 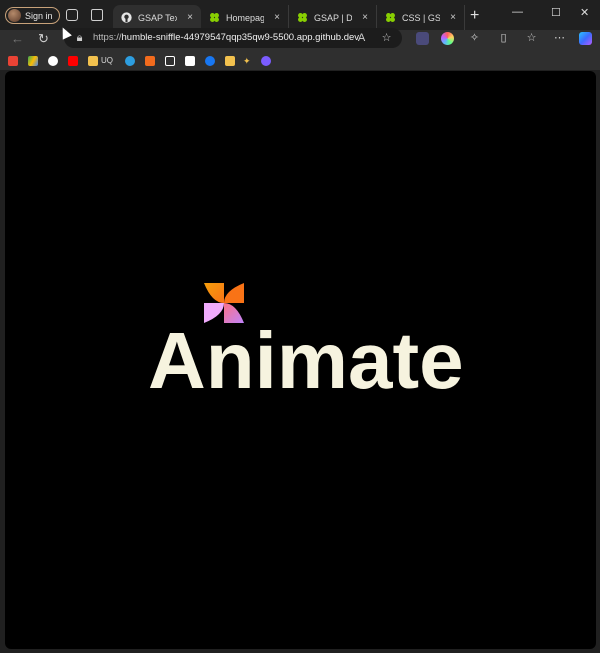 I want to click on bookmark-notion, so click(x=190, y=60).